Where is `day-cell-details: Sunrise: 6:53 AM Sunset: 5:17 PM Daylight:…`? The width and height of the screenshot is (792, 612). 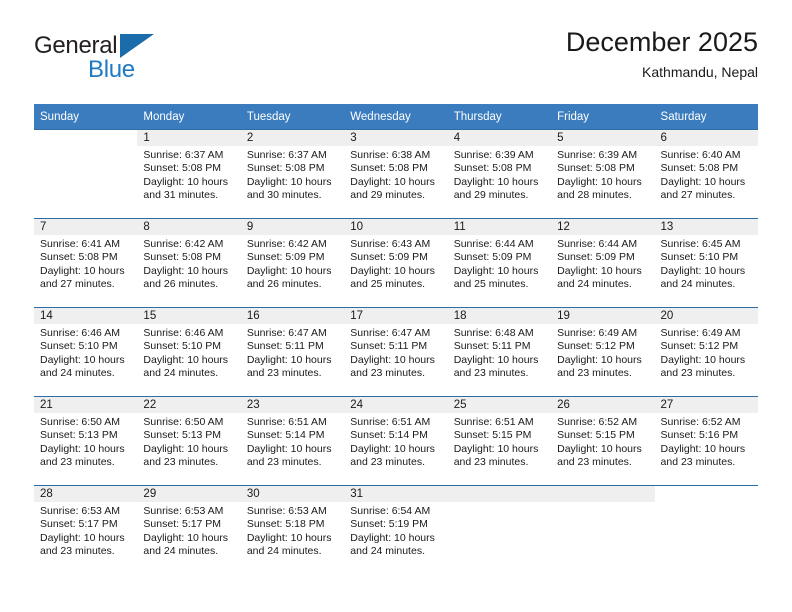
day-cell-details: Sunrise: 6:53 AM Sunset: 5:17 PM Daylight:… is located at coordinates (85, 530).